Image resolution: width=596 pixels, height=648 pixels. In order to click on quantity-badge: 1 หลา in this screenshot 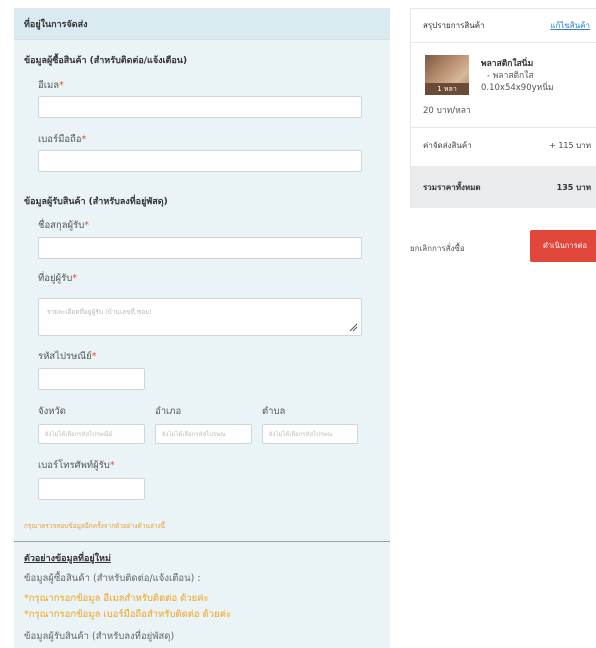, I will do `click(447, 89)`.